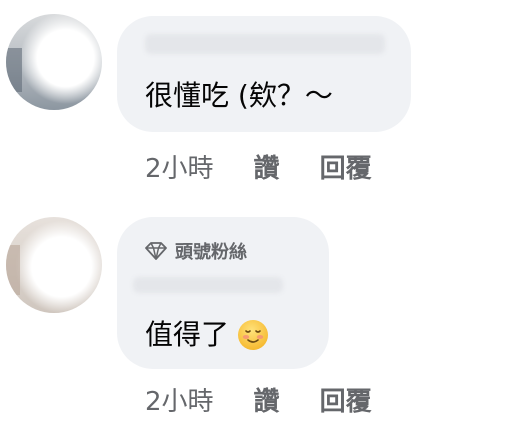 The height and width of the screenshot is (438, 525). I want to click on comment-text-row: 值得了, so click(207, 335).